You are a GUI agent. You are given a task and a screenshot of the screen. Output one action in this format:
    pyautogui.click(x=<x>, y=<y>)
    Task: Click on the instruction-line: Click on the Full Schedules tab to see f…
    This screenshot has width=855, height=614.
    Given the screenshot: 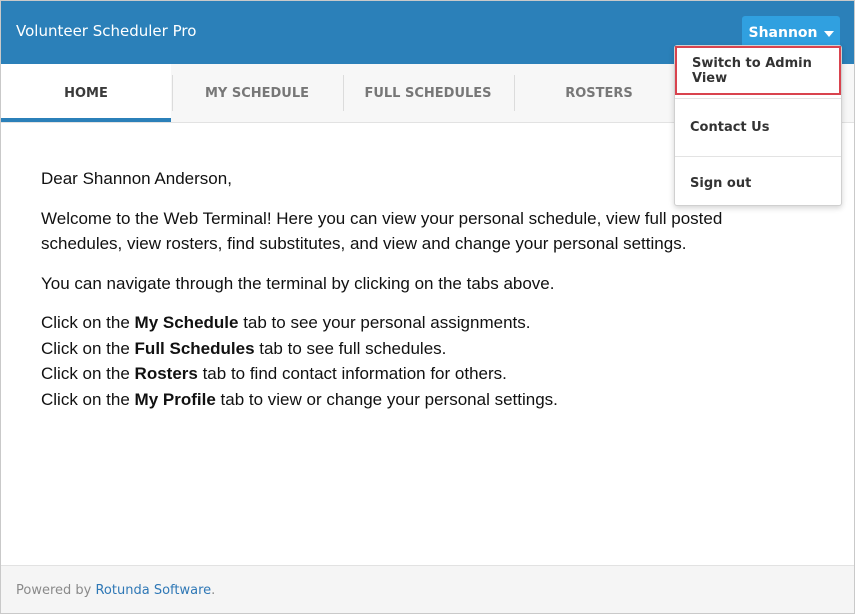 What is the action you would take?
    pyautogui.click(x=244, y=348)
    